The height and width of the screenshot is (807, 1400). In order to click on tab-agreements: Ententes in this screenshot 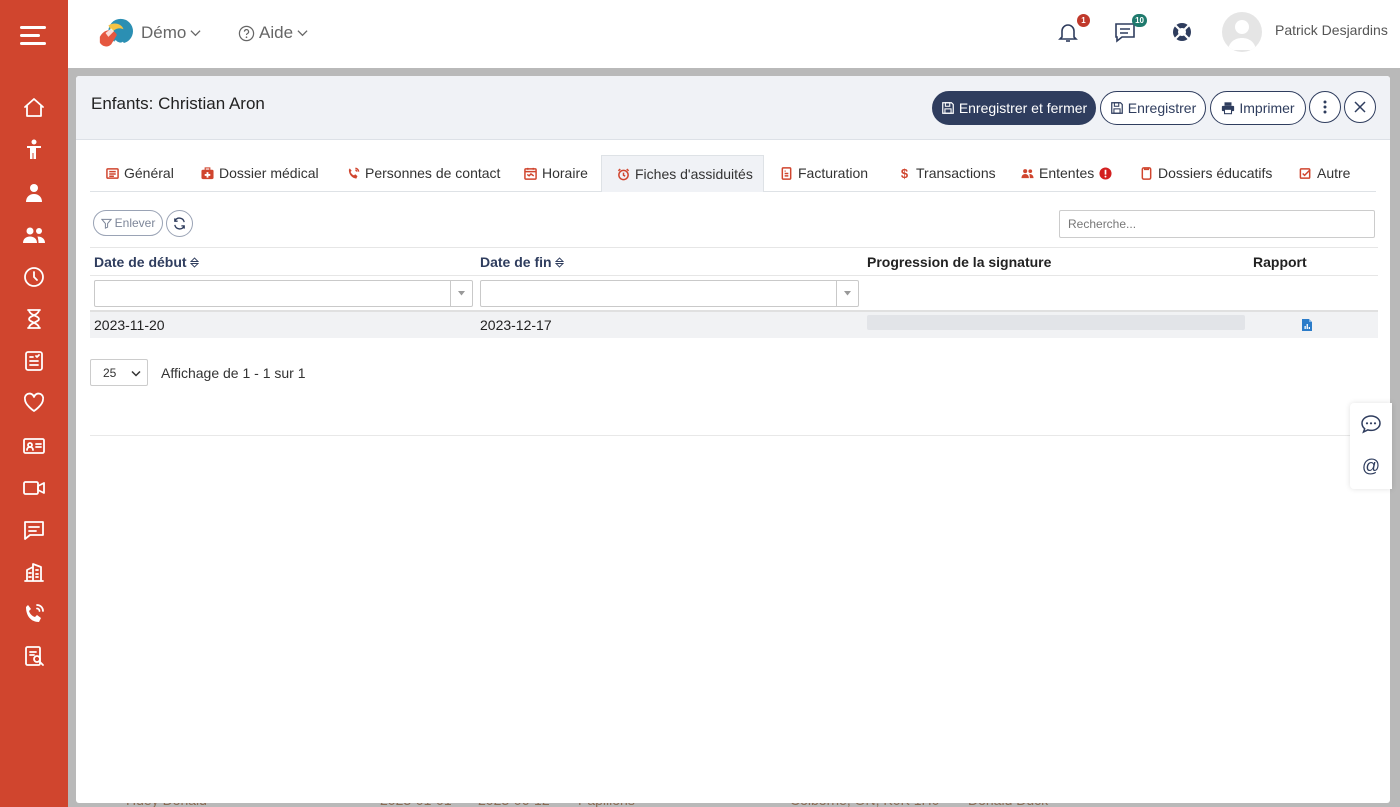, I will do `click(1066, 173)`.